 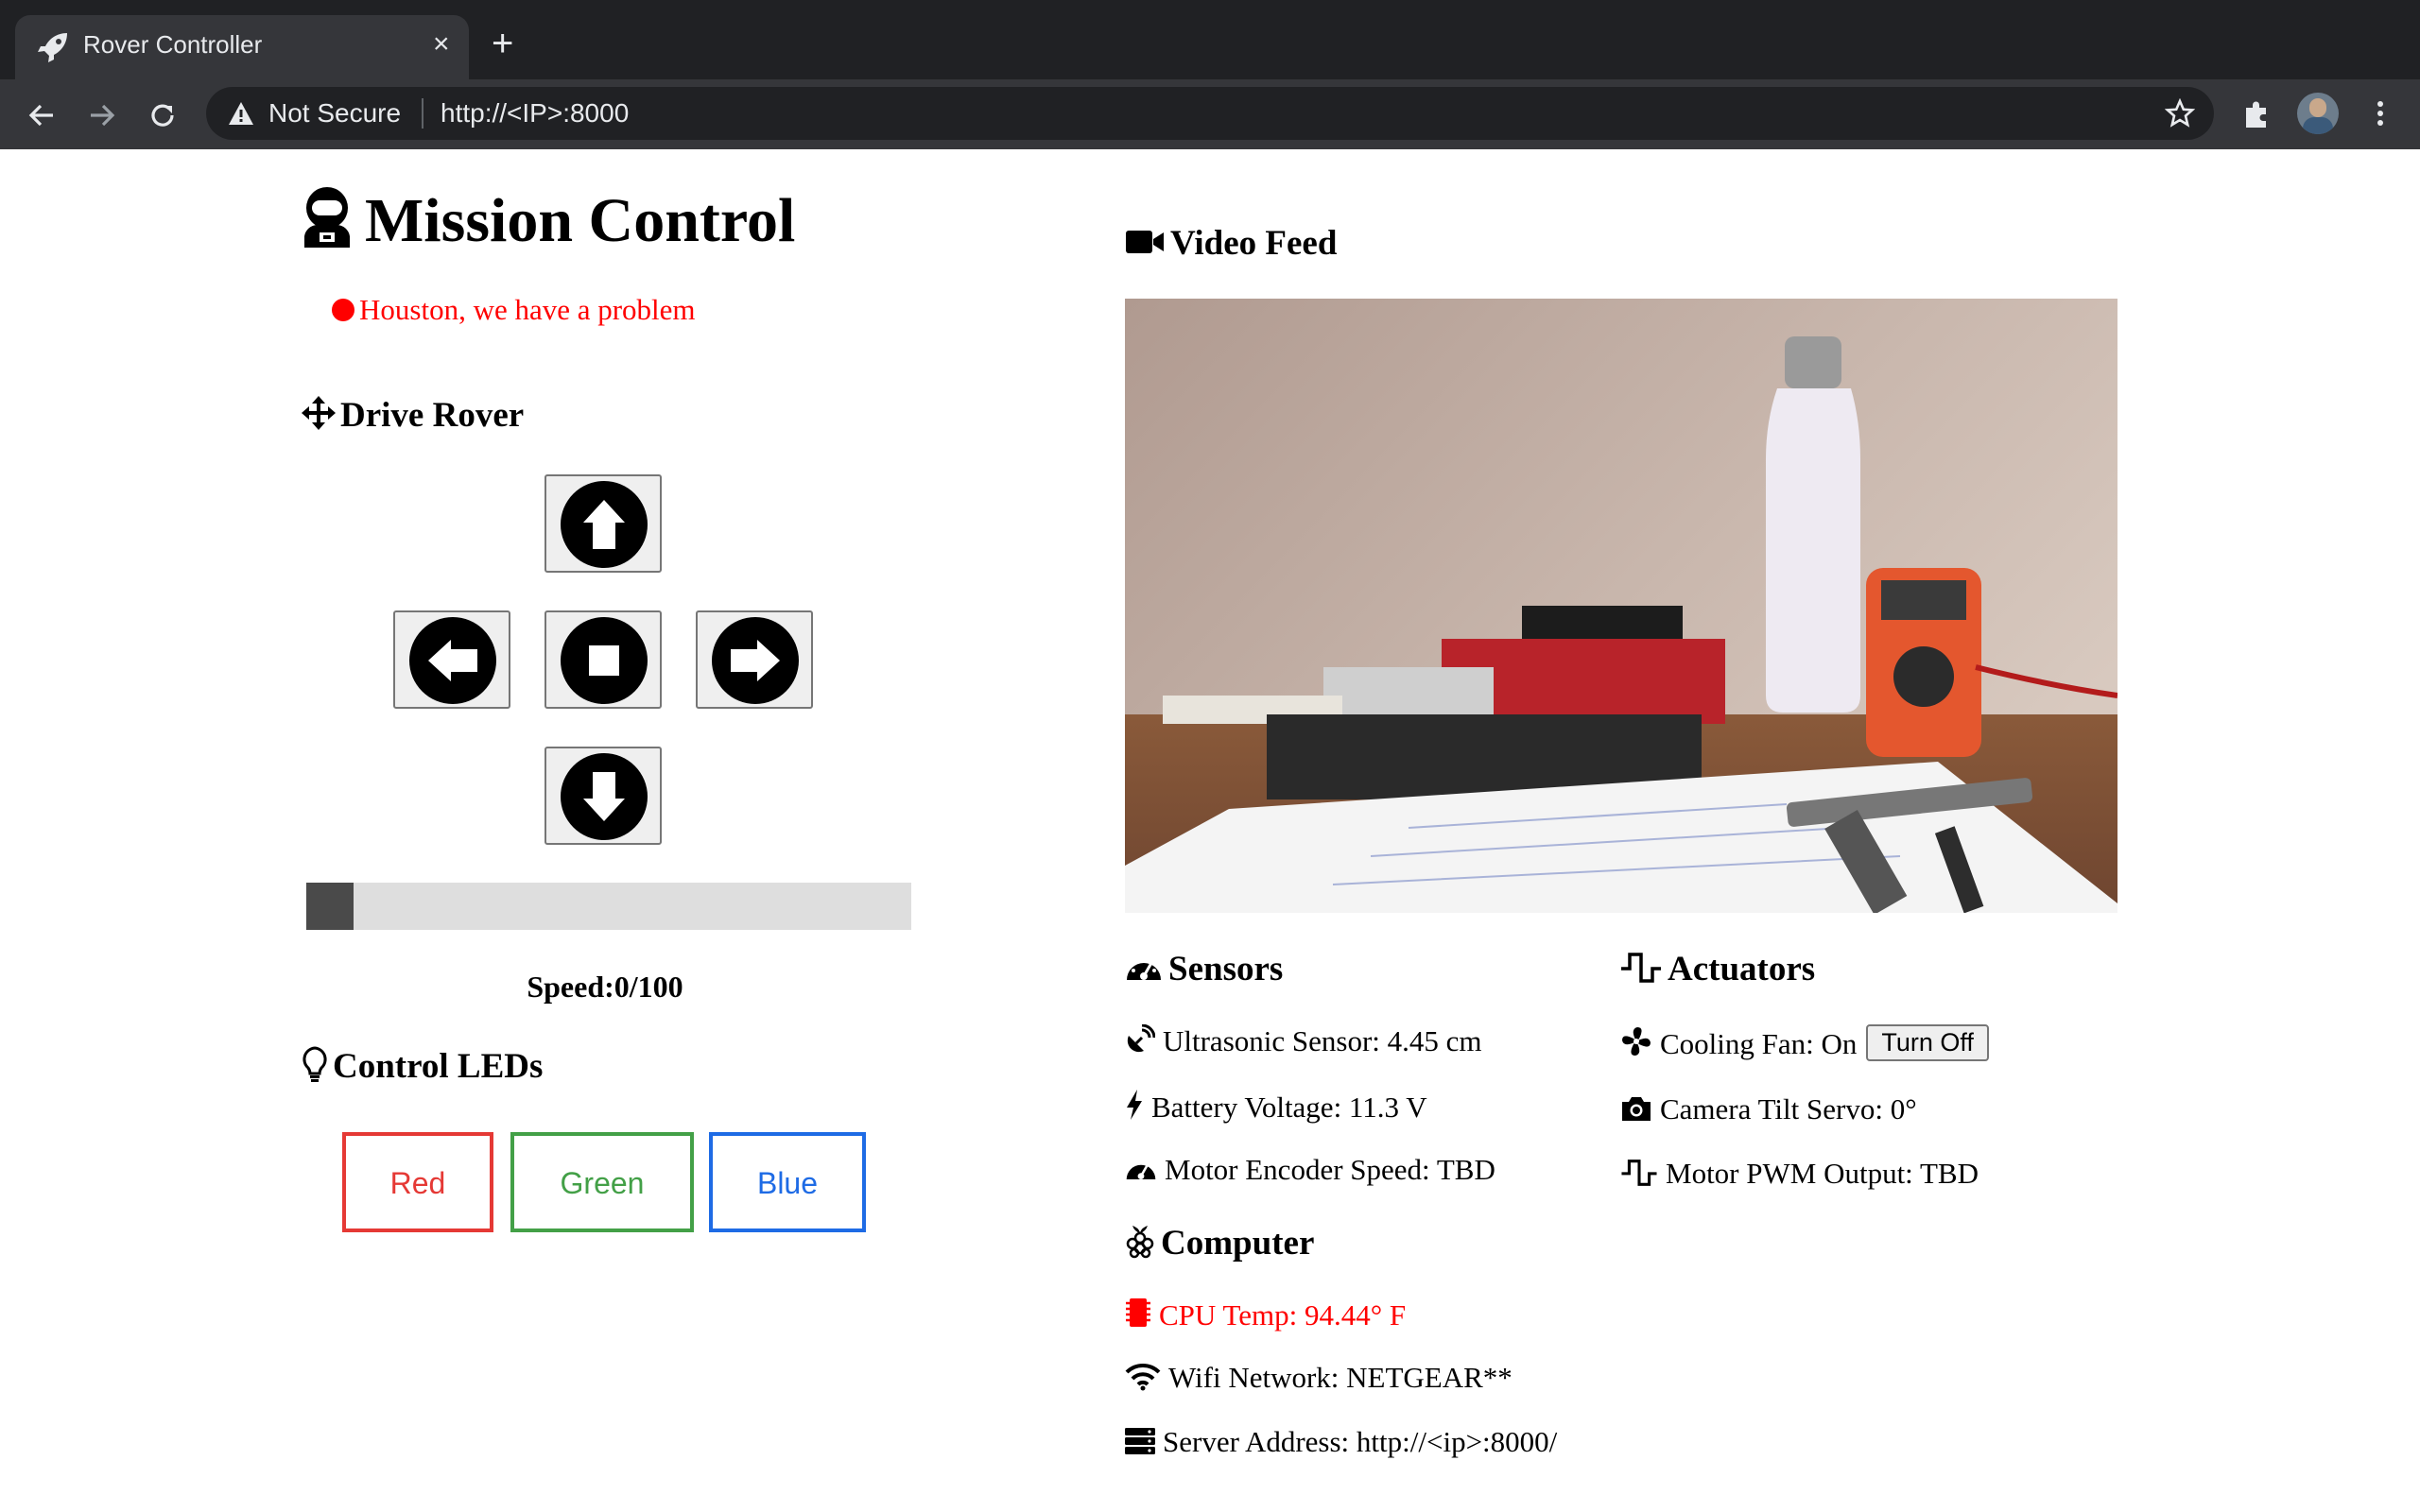 I want to click on led-blue-button: Blue, so click(x=787, y=1182).